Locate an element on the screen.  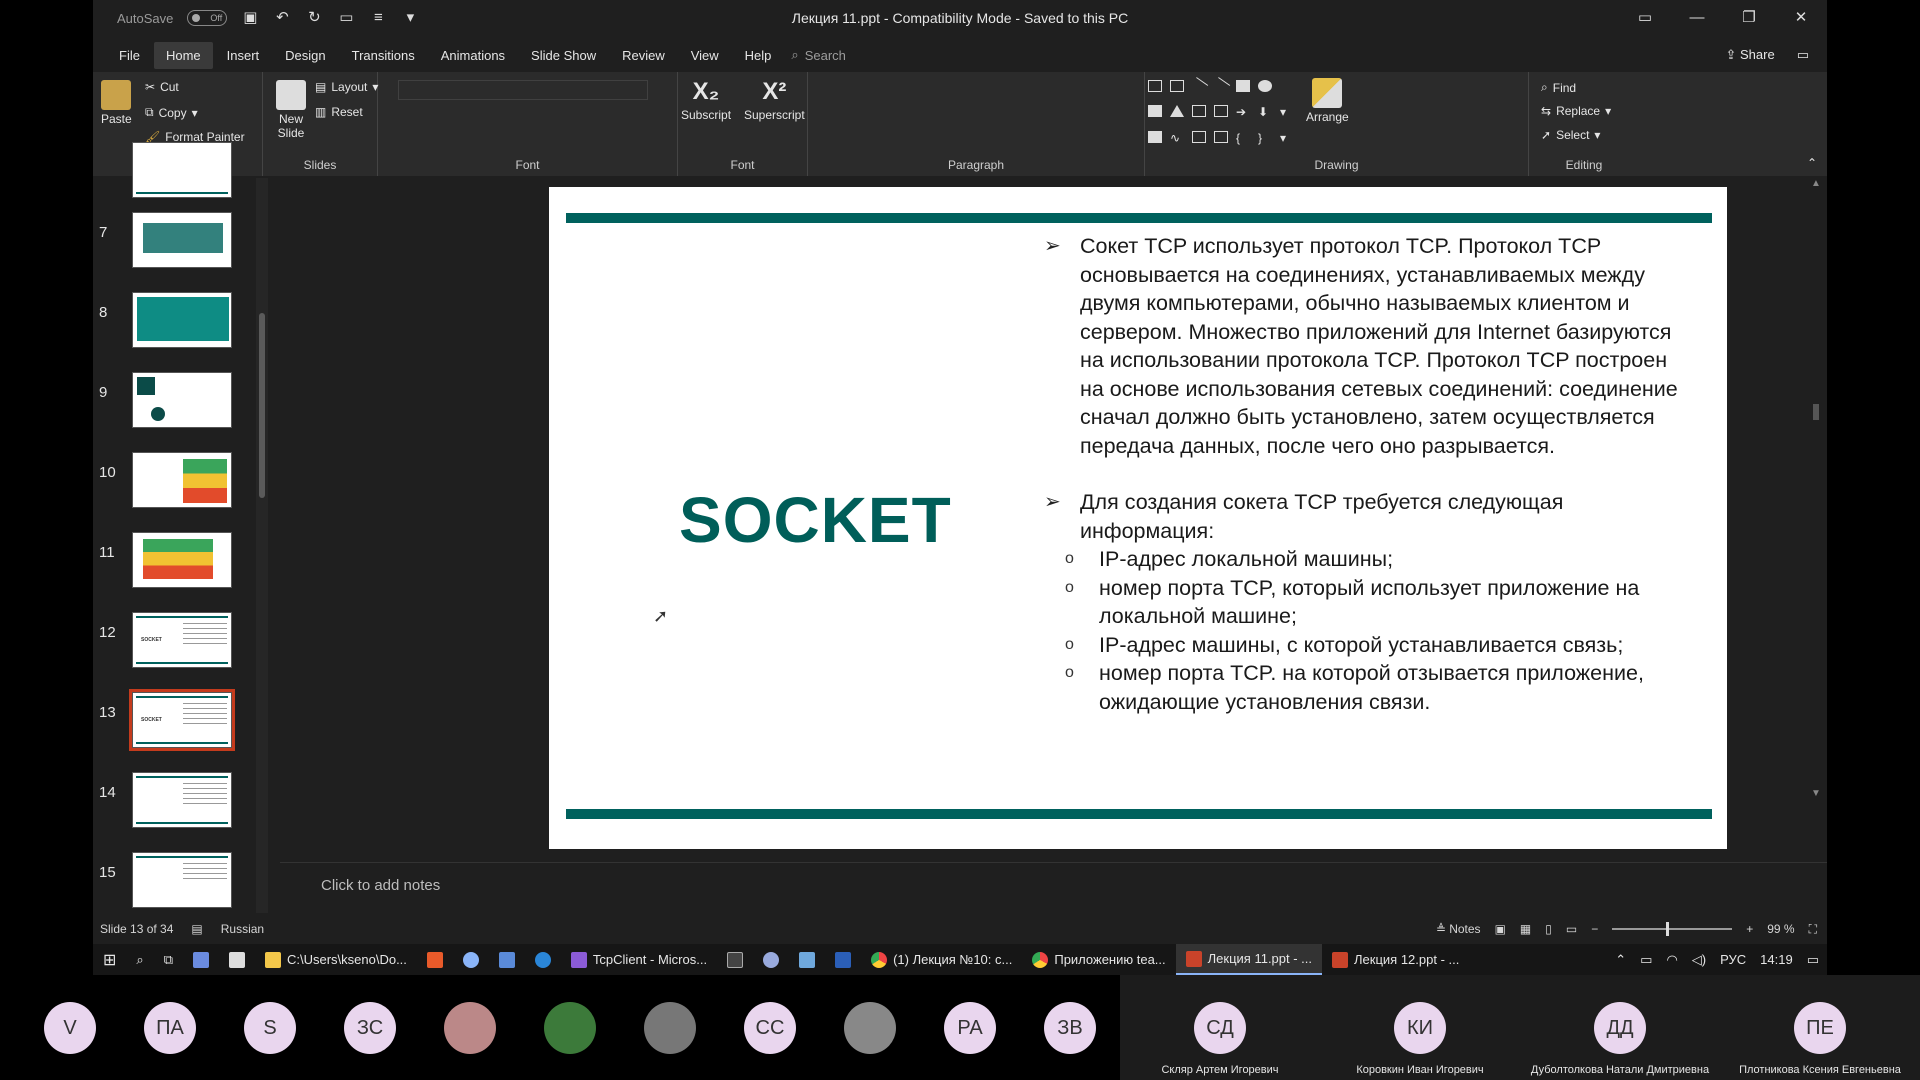
word-icon is located at coordinates (843, 959).